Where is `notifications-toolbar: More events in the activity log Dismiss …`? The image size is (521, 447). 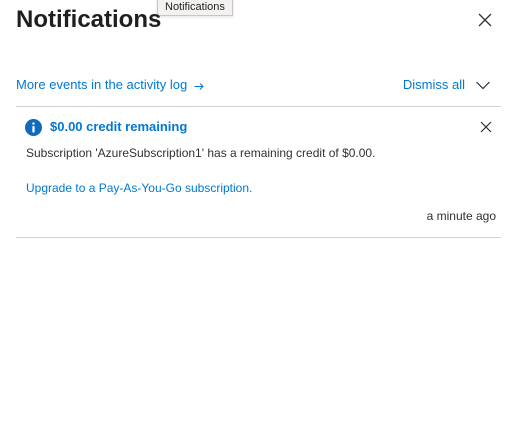
notifications-toolbar: More events in the activity log Dismiss … is located at coordinates (258, 85).